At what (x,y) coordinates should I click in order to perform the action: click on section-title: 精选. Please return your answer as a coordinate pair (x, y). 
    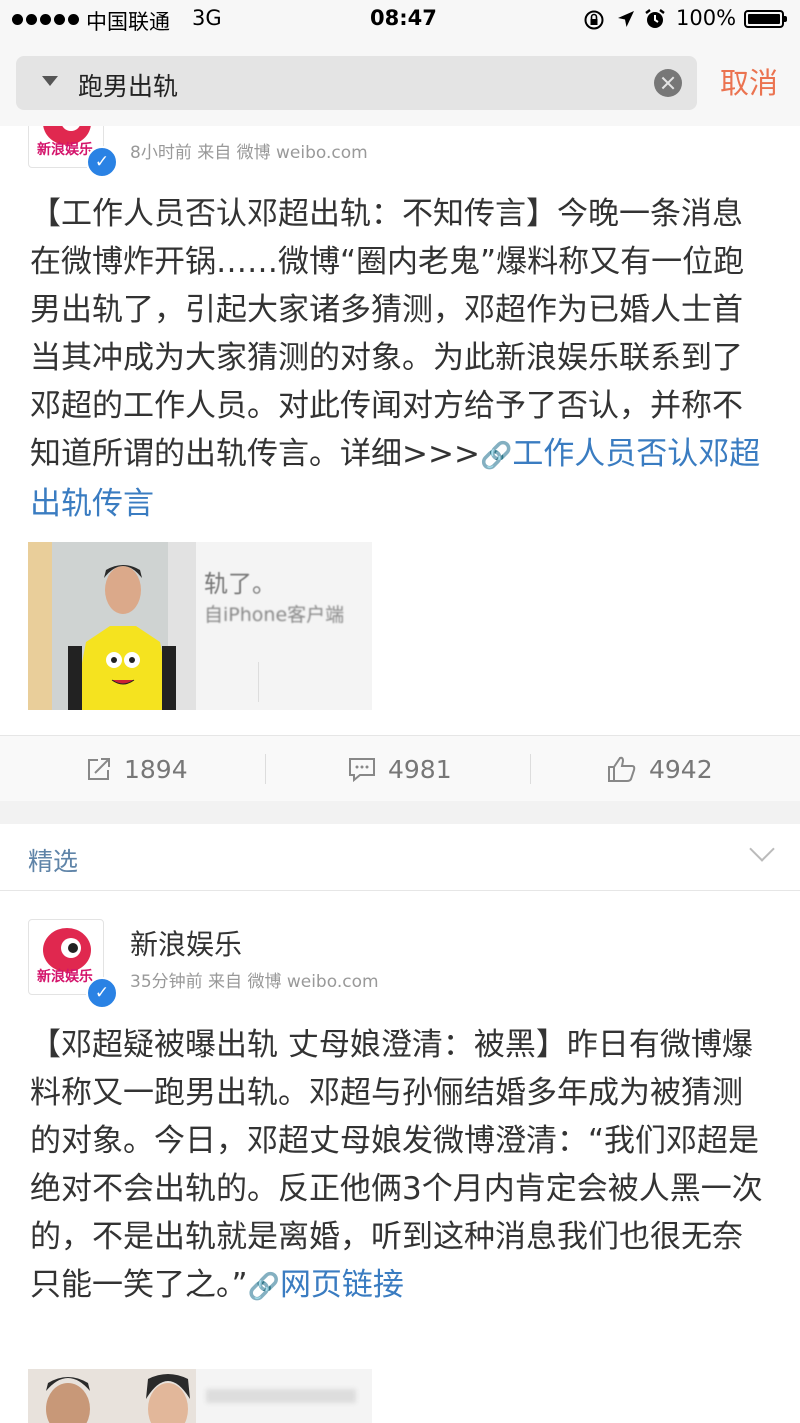
    Looking at the image, I should click on (53, 861).